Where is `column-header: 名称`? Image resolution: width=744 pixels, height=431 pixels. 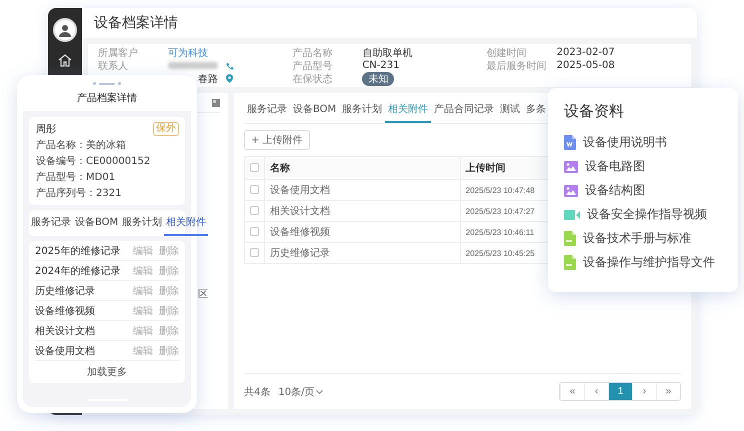
column-header: 名称 is located at coordinates (362, 168).